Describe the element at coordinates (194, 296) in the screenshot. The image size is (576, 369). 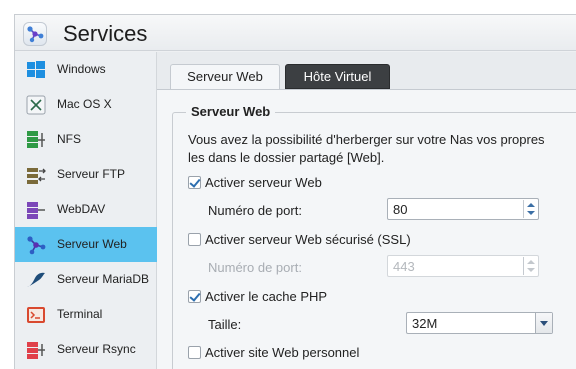
I see `enable-php-cache-checkbox` at that location.